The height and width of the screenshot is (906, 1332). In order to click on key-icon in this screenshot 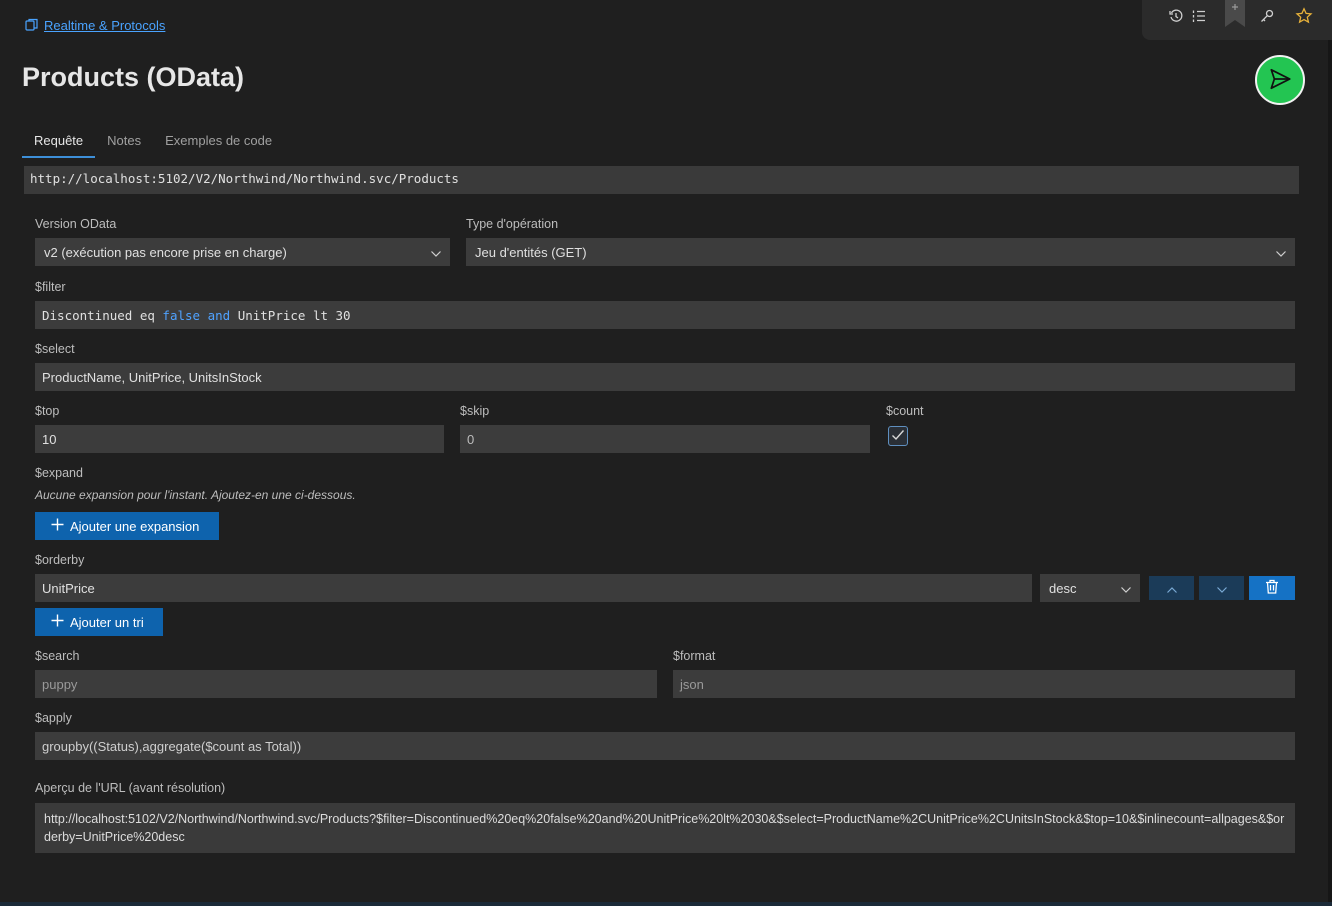, I will do `click(1267, 16)`.